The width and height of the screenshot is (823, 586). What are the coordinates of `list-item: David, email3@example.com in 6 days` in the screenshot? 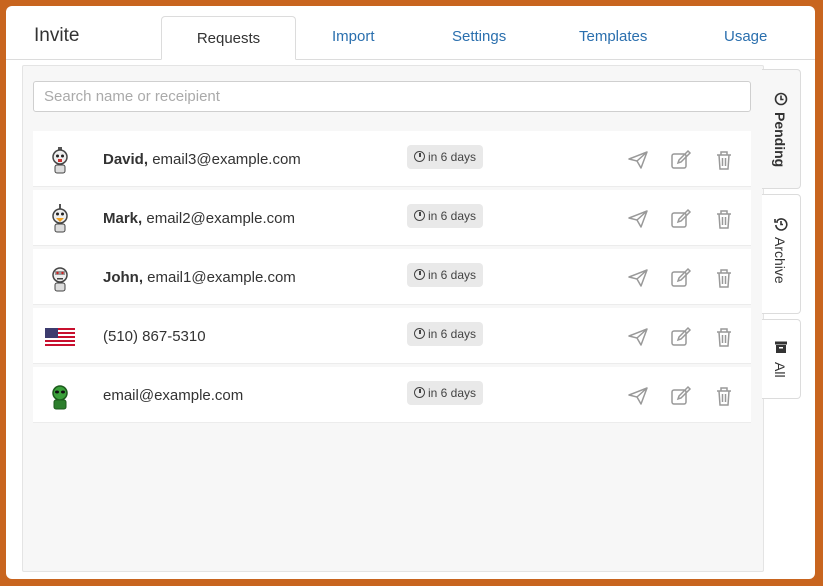 It's located at (392, 159).